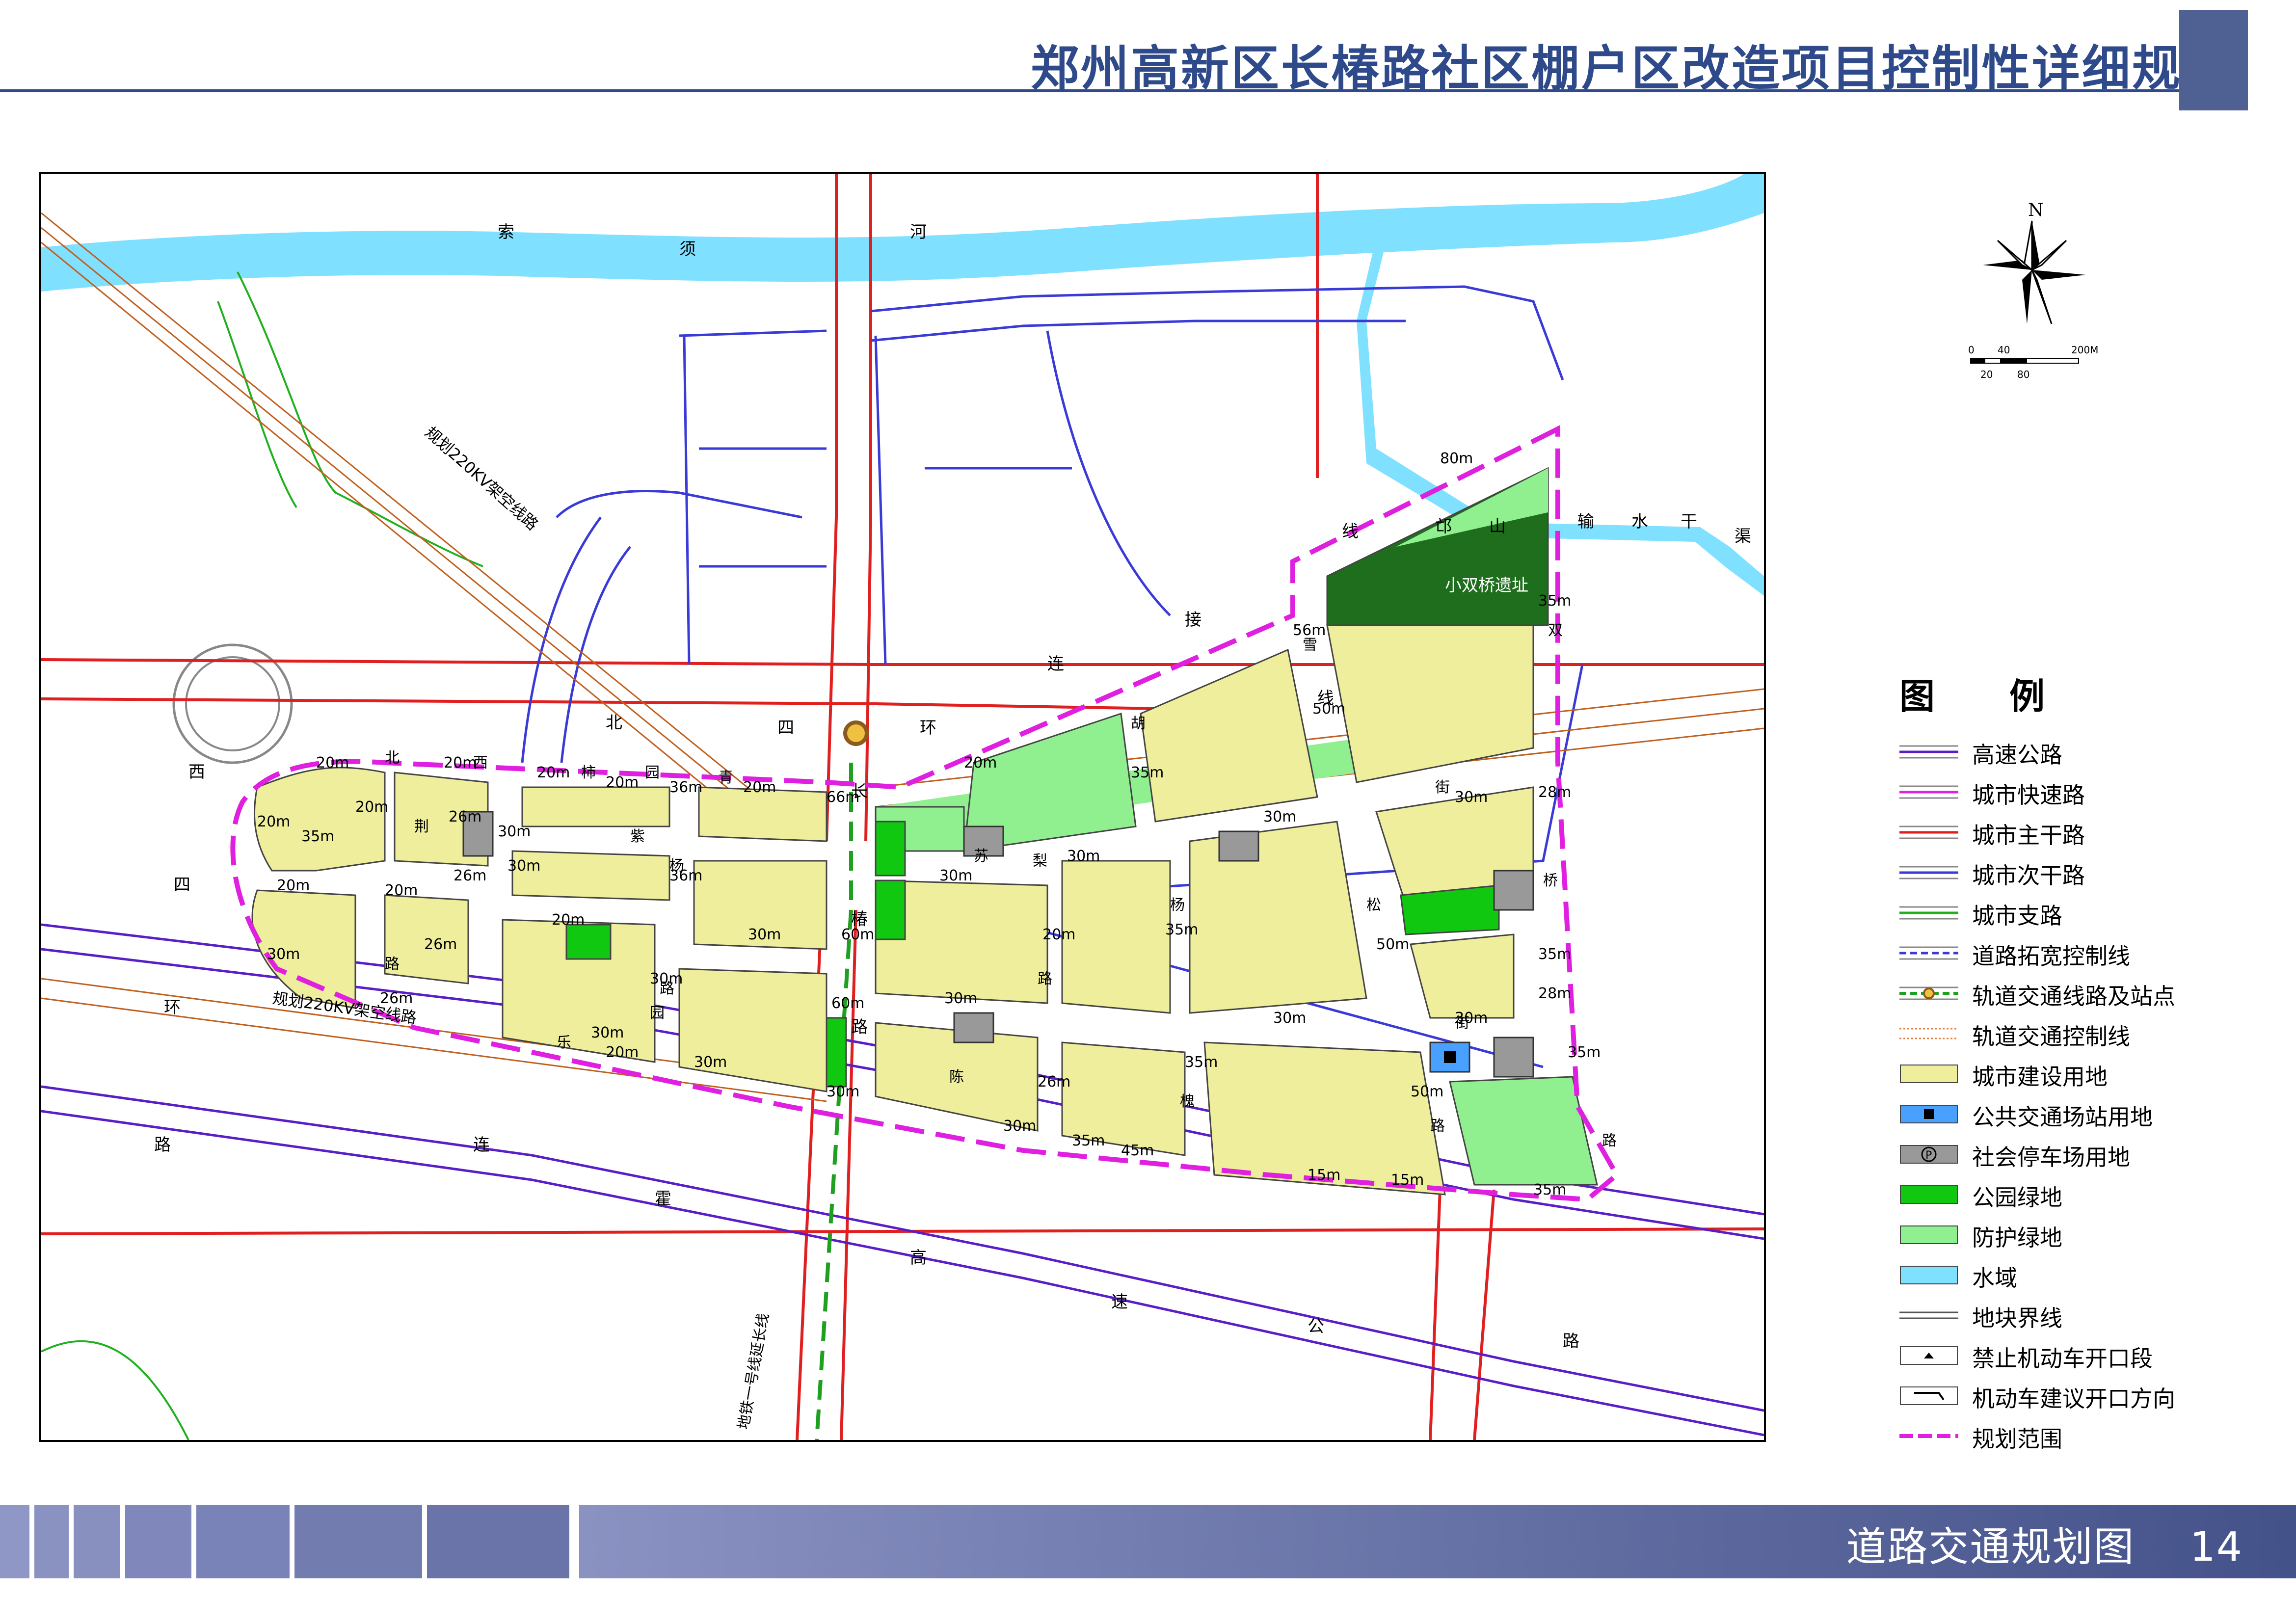 The width and height of the screenshot is (2296, 1624). What do you see at coordinates (1928, 1155) in the screenshot?
I see `svg-text: P` at bounding box center [1928, 1155].